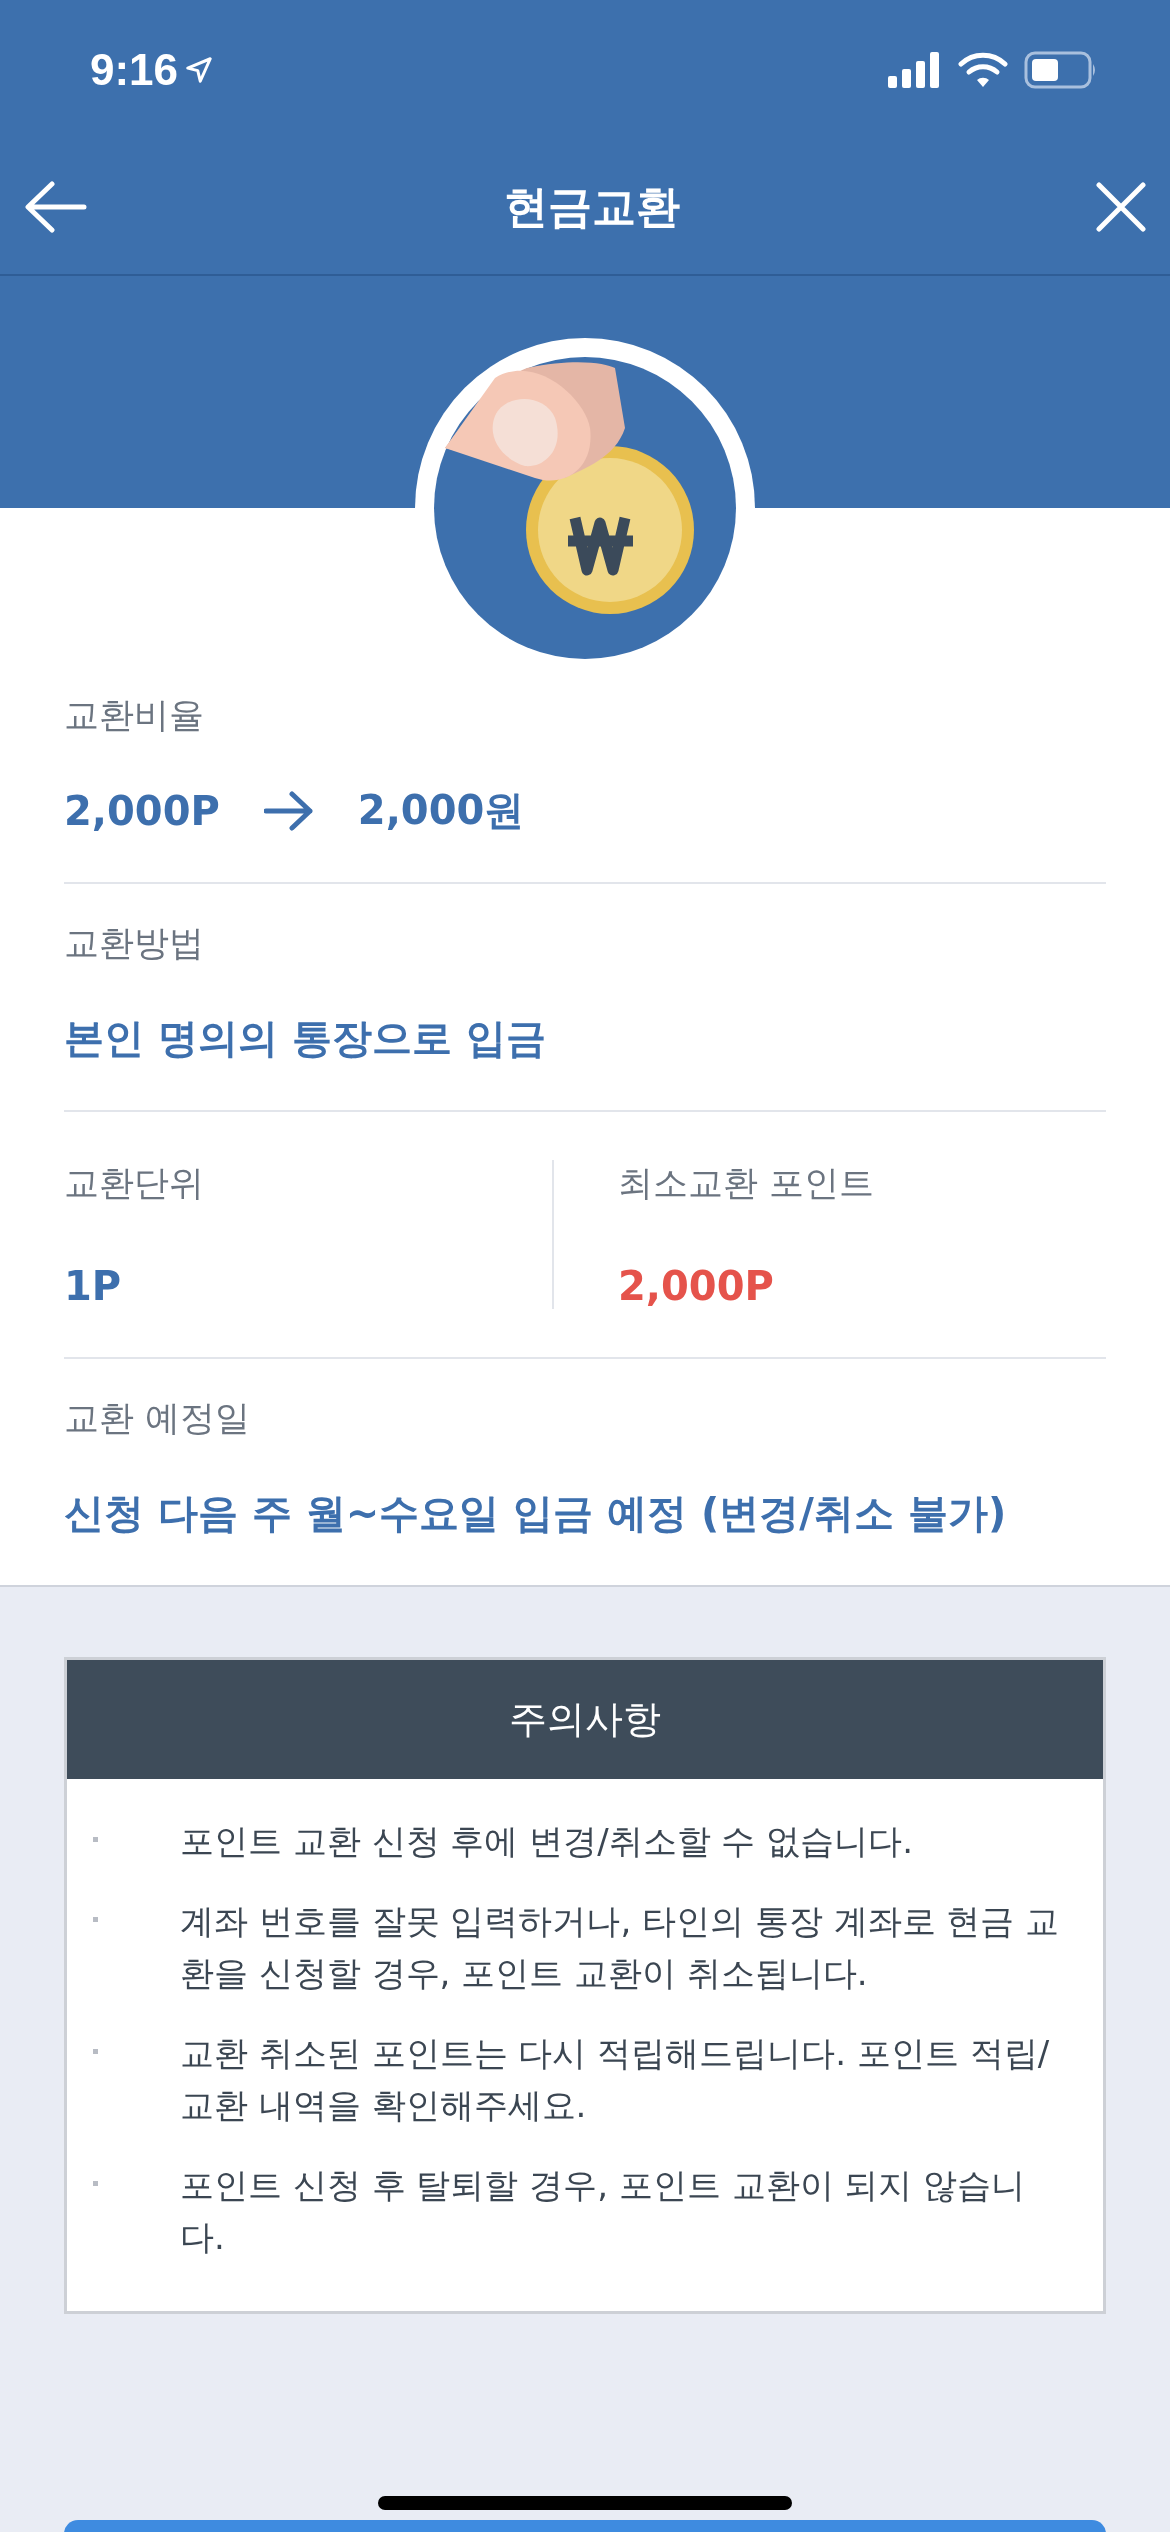 This screenshot has height=2532, width=1170. I want to click on field-value: 신청 다음 주 월~수요일 입금 예정 (변경/취소 불가), so click(536, 1513).